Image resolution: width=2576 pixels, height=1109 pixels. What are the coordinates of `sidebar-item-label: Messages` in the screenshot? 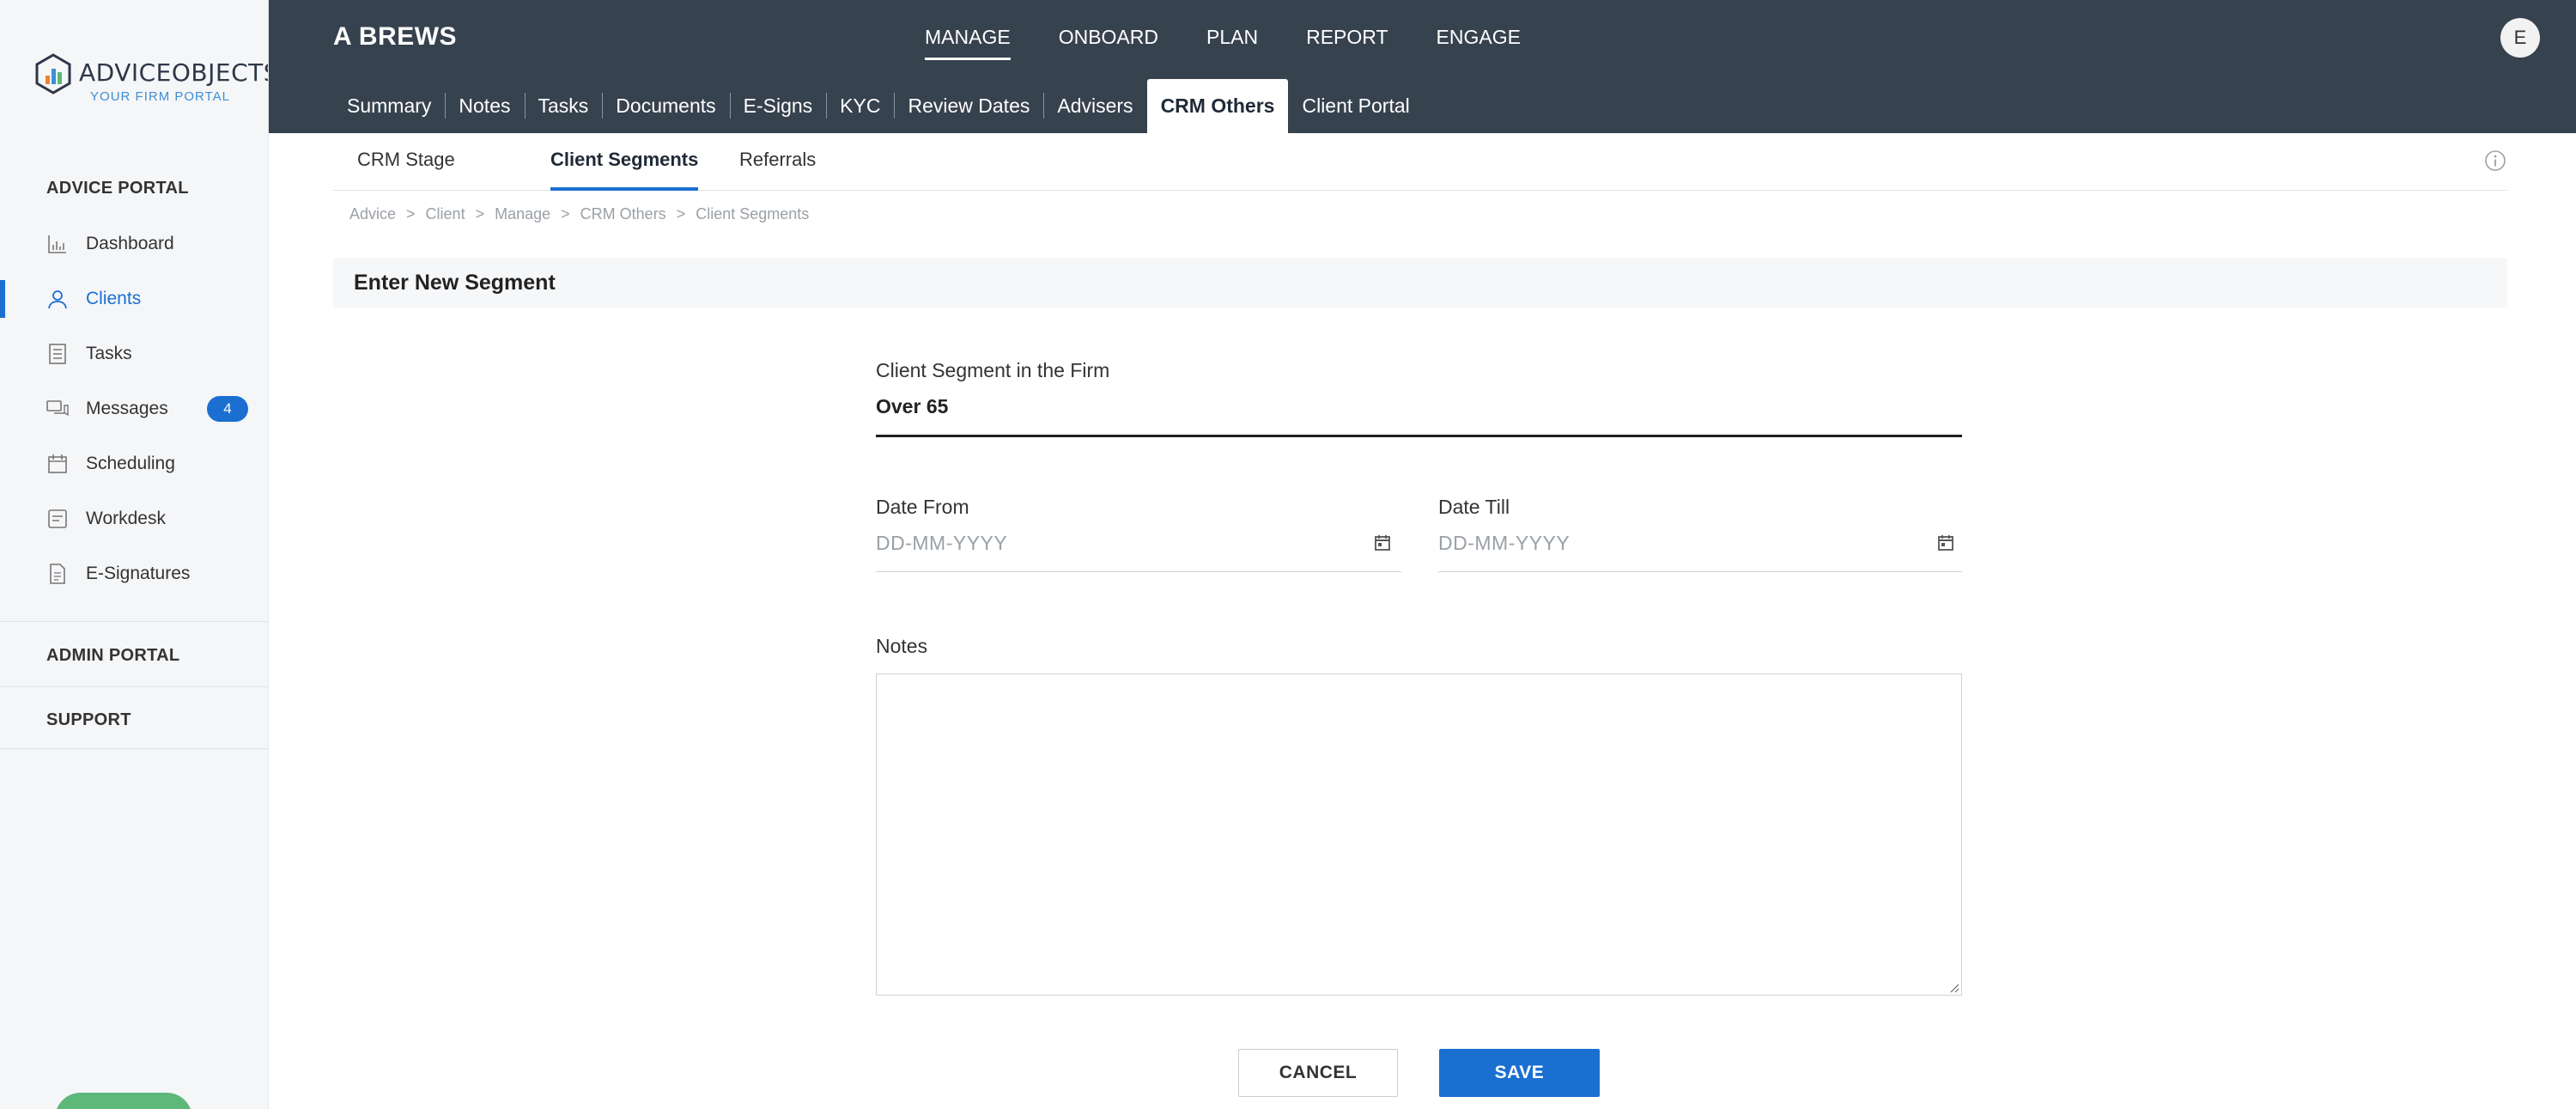 It's located at (127, 409).